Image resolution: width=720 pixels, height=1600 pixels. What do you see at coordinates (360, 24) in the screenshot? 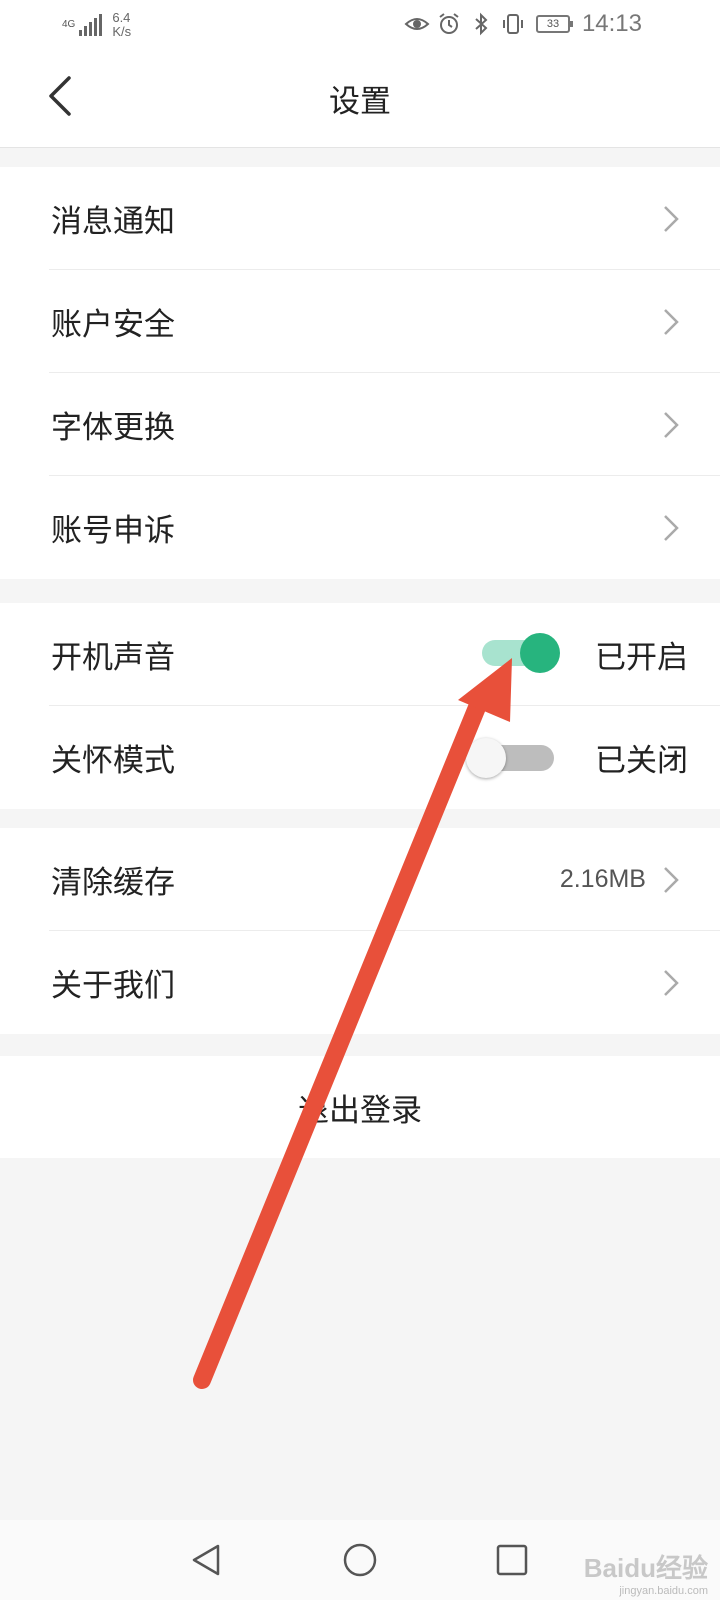
I see `status-bar: 4G 6.4 K/s 33 14:13` at bounding box center [360, 24].